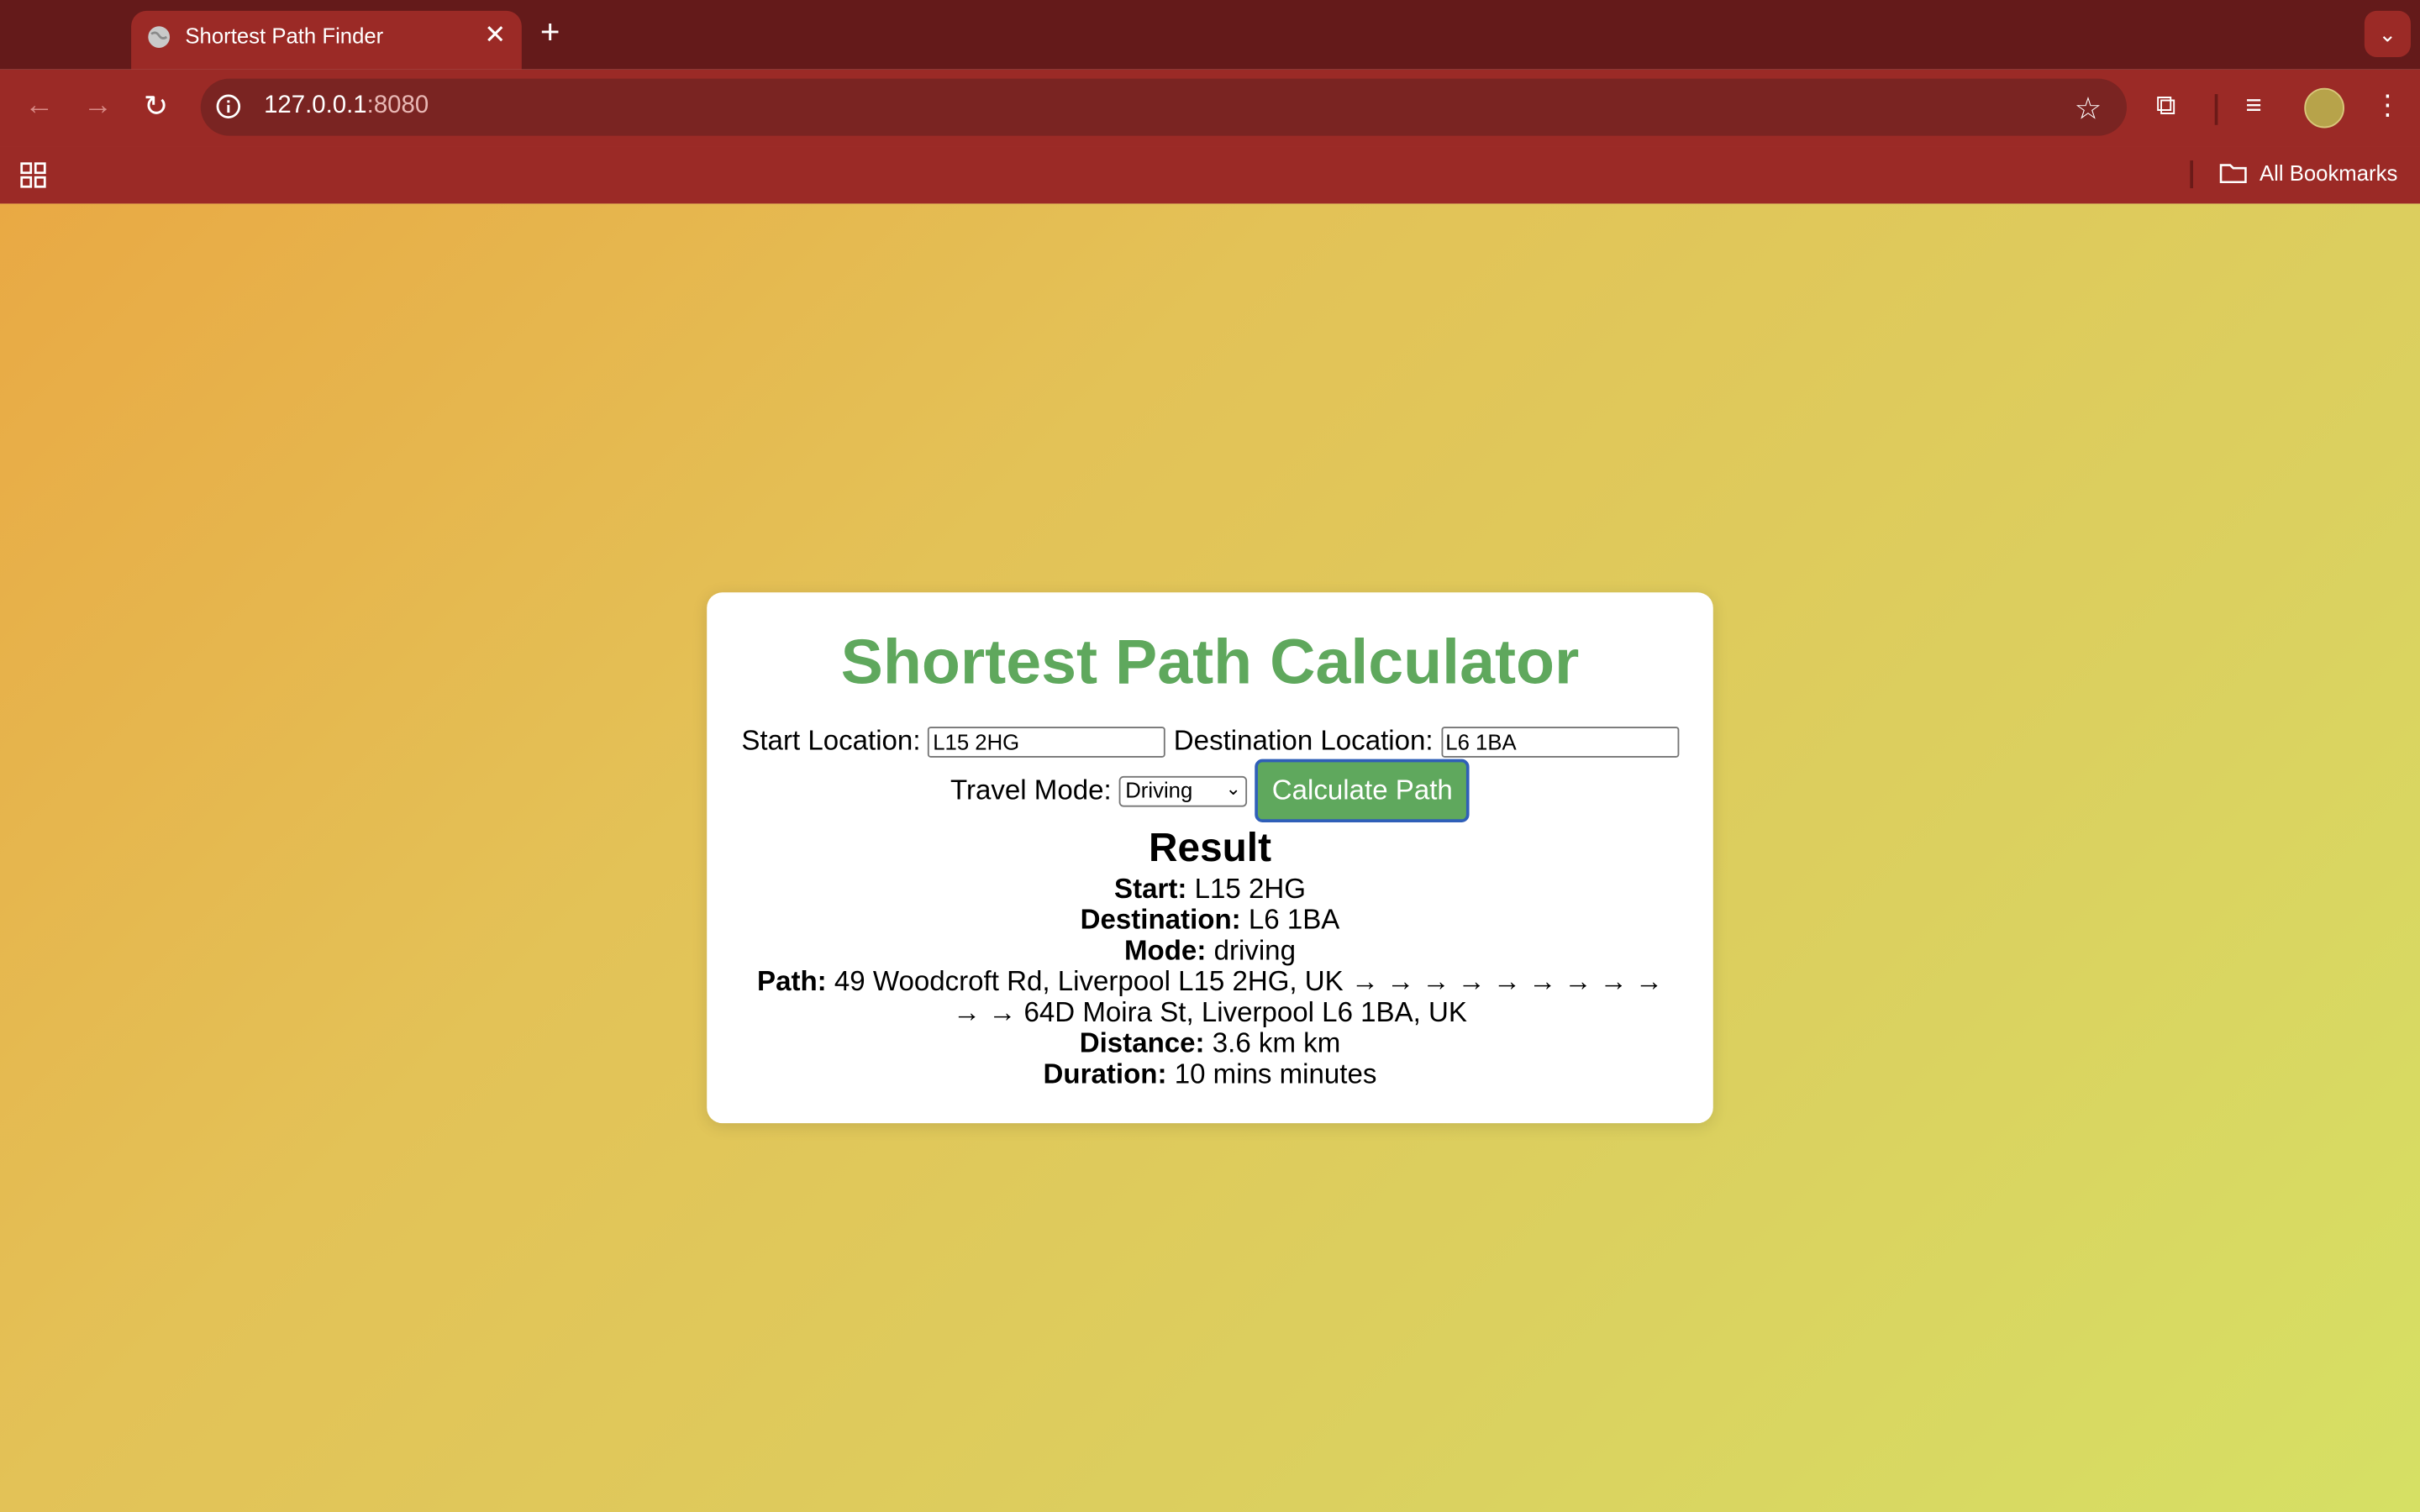 The width and height of the screenshot is (2420, 1512). What do you see at coordinates (2166, 106) in the screenshot?
I see `extensions-icon: ⧉` at bounding box center [2166, 106].